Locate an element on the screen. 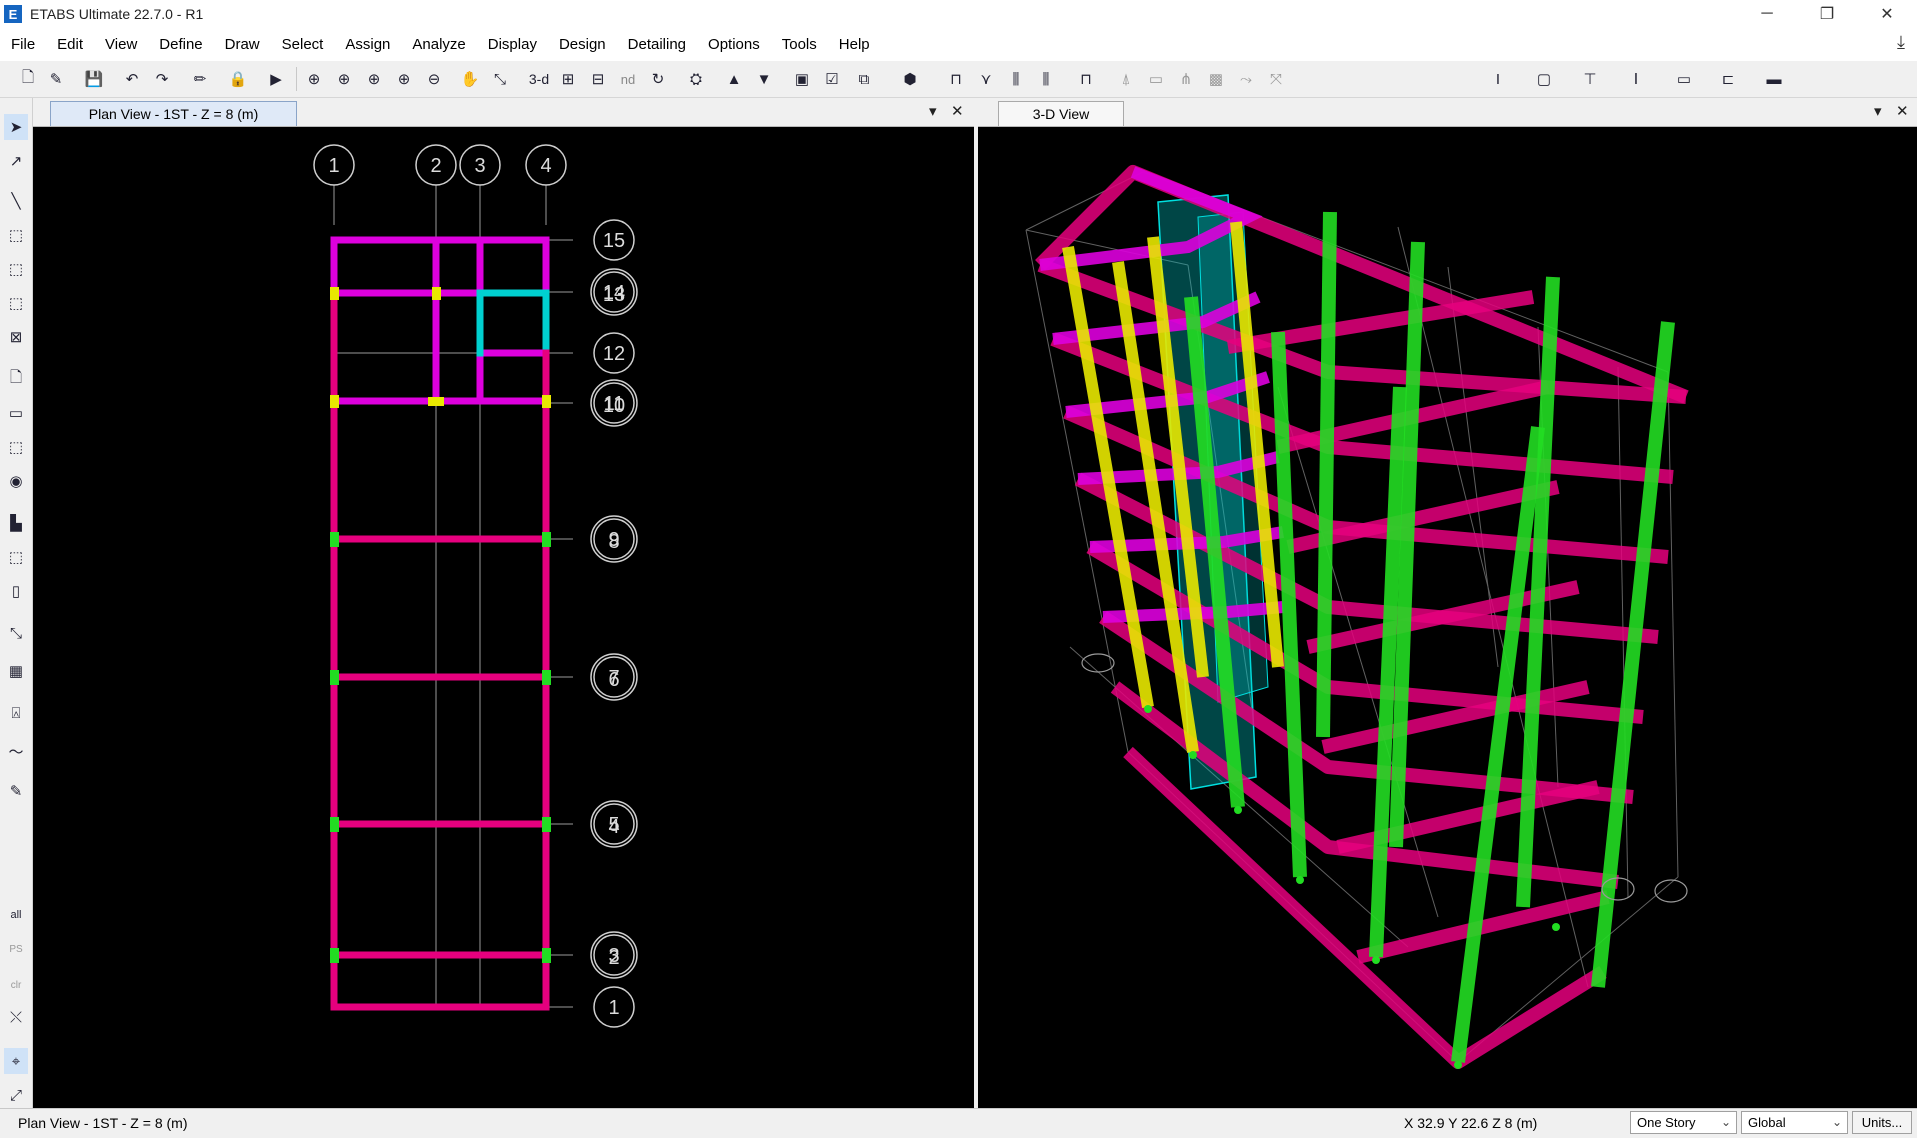 This screenshot has width=1917, height=1138. draw-dimension-icon: ✎ is located at coordinates (16, 791).